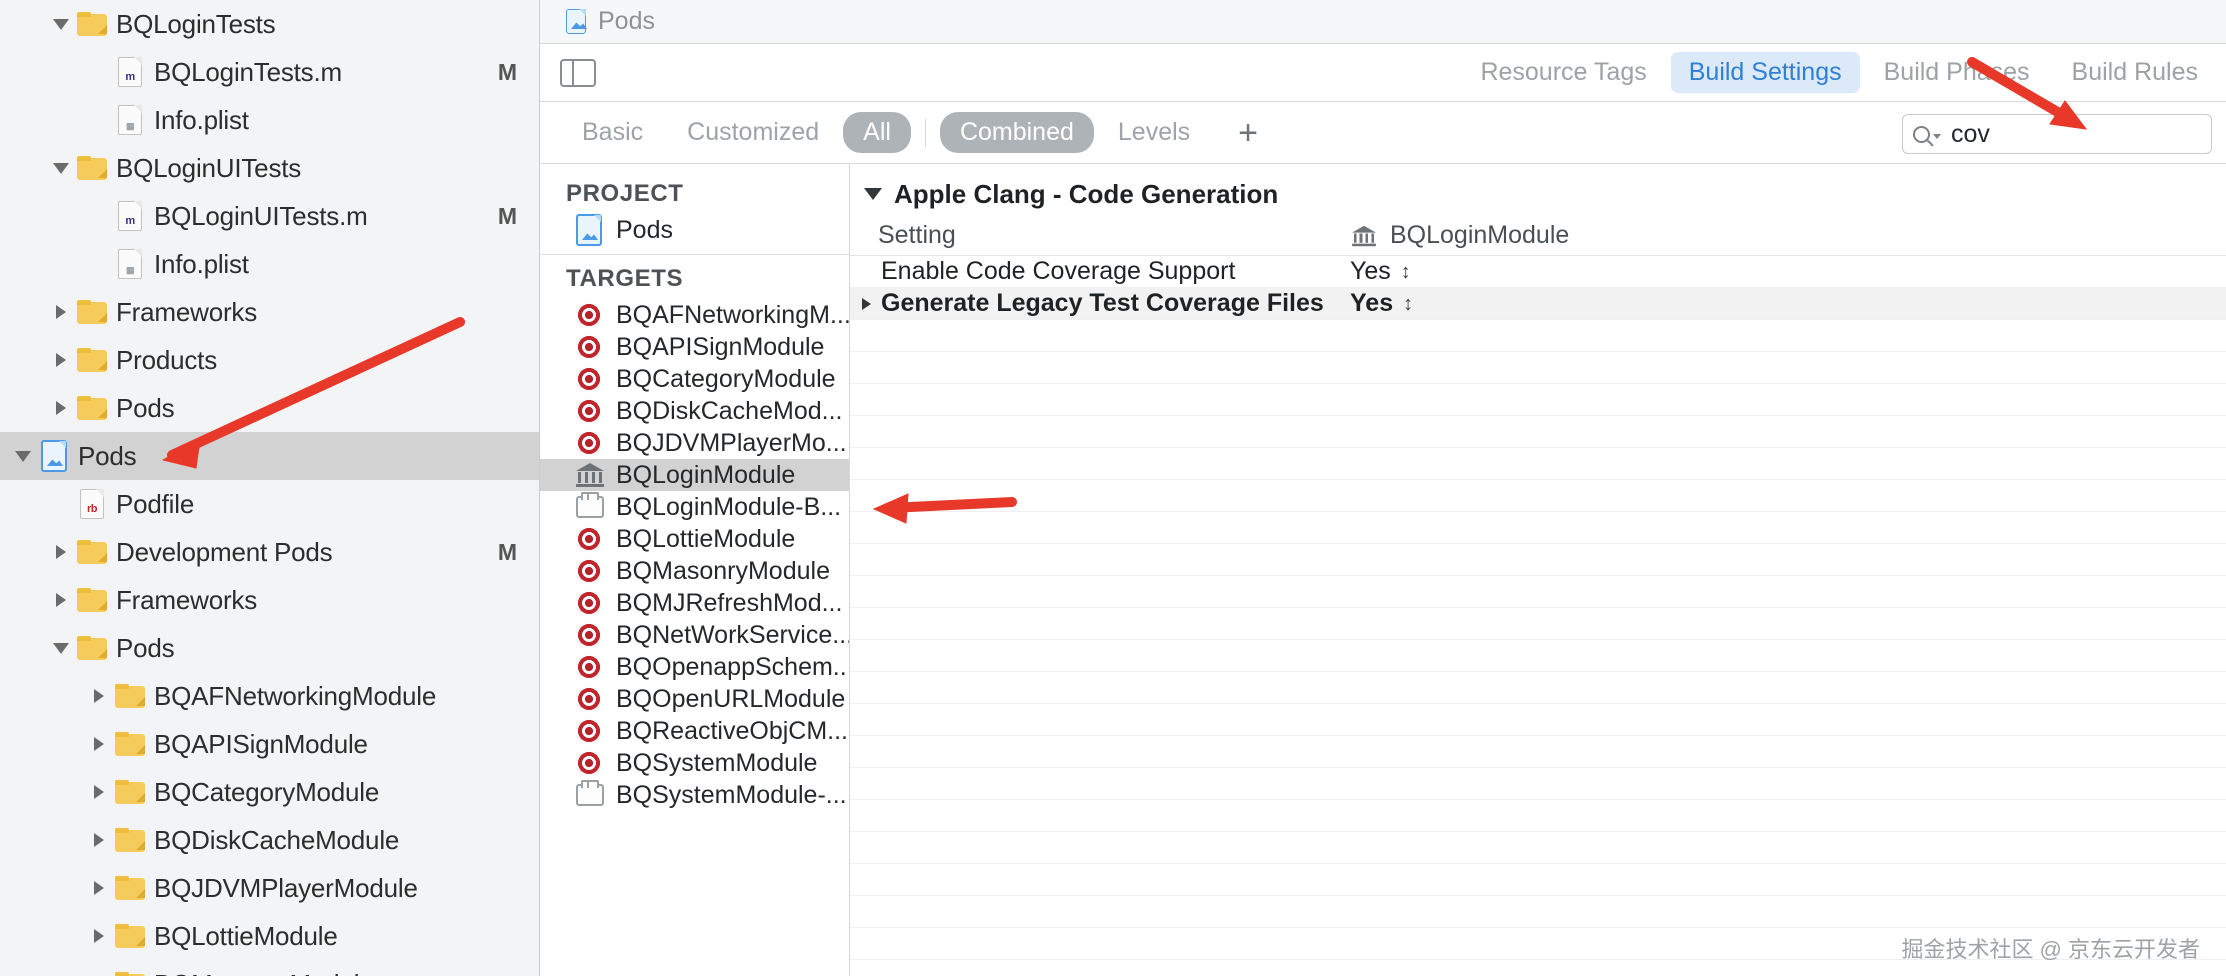 The height and width of the screenshot is (976, 2226). What do you see at coordinates (1248, 133) in the screenshot?
I see `add-setting-button: +` at bounding box center [1248, 133].